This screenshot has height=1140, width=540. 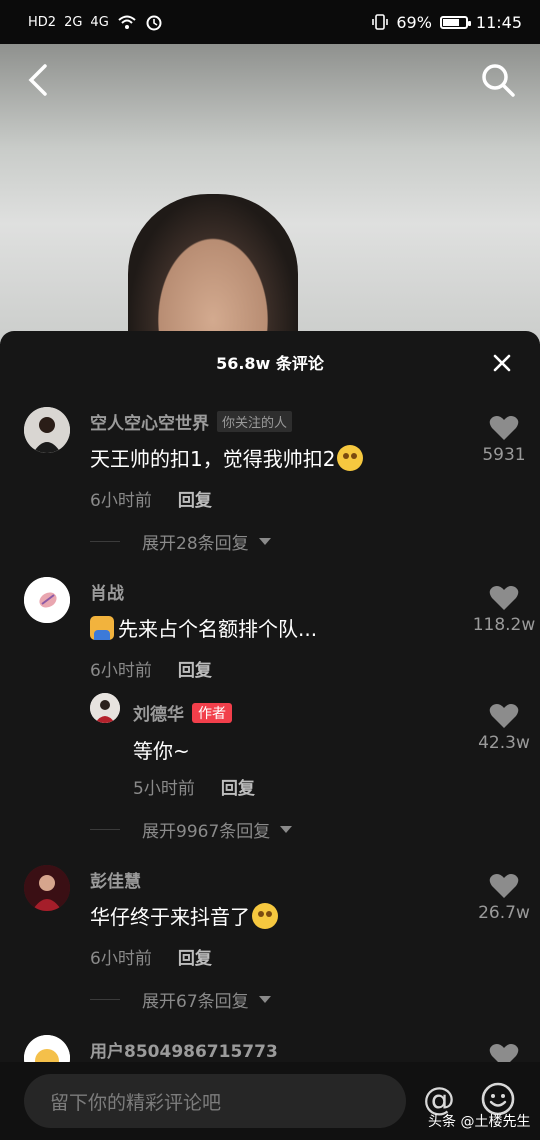 What do you see at coordinates (213, 269) in the screenshot?
I see `video-person-image` at bounding box center [213, 269].